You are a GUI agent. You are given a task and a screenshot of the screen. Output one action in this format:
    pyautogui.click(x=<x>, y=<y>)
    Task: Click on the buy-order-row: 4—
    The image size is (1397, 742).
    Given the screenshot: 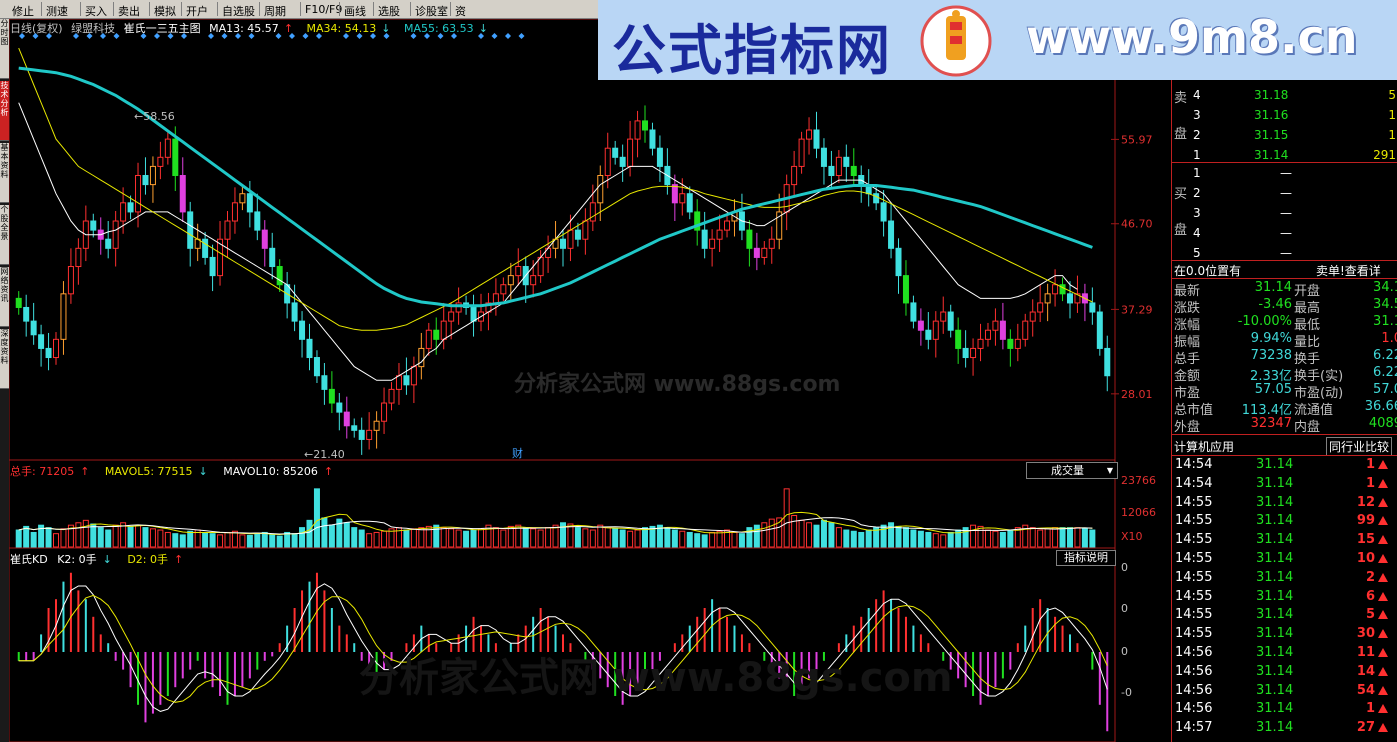 What is the action you would take?
    pyautogui.click(x=1284, y=234)
    